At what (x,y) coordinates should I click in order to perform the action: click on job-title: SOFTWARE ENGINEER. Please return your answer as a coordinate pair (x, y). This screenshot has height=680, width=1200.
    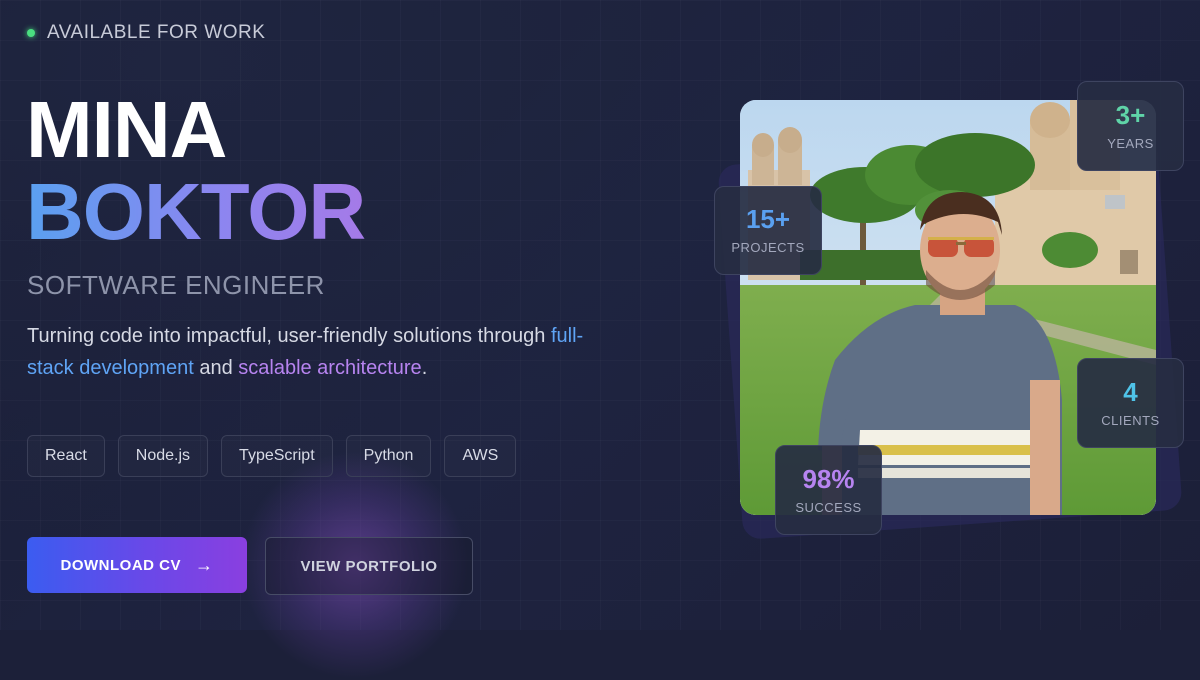
    Looking at the image, I should click on (176, 285).